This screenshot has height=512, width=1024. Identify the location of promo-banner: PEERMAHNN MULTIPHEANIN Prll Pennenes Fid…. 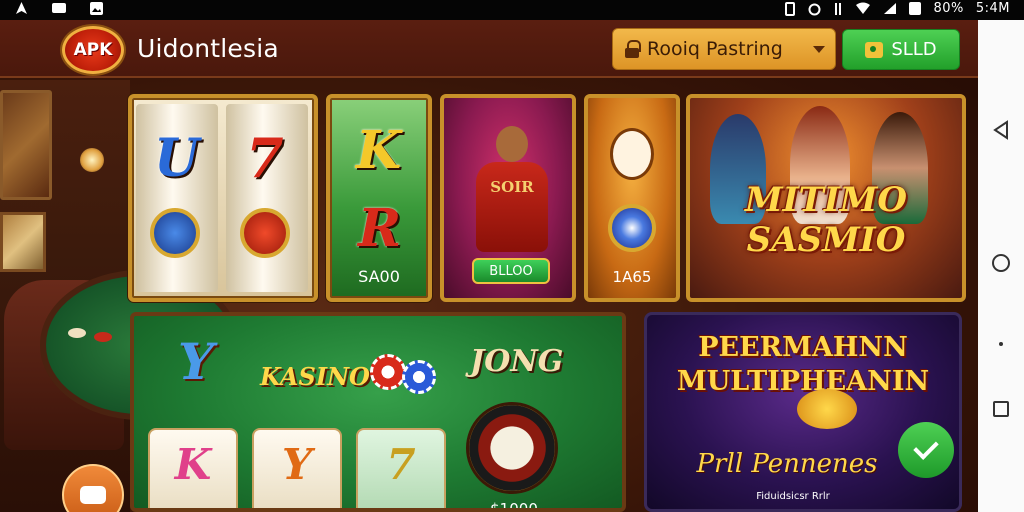
(803, 412).